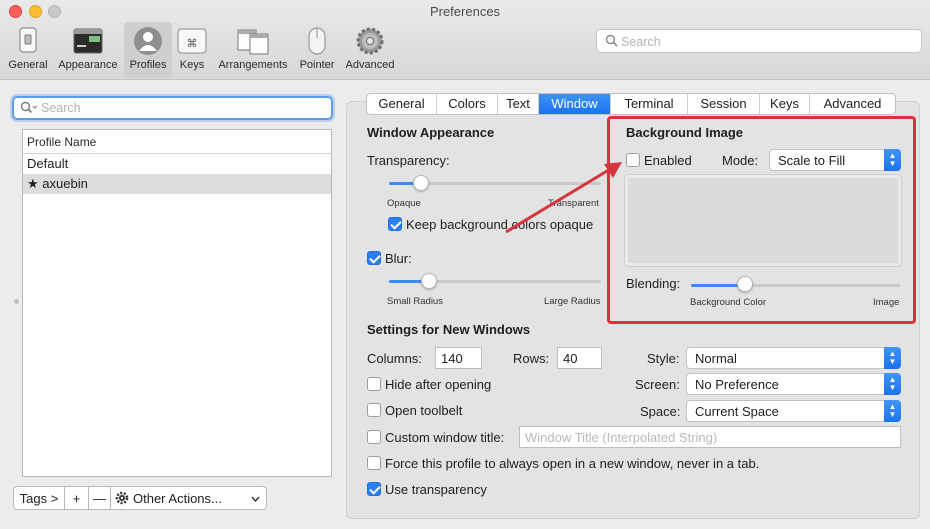 The image size is (930, 529). What do you see at coordinates (122, 498) in the screenshot?
I see `gear-icon` at bounding box center [122, 498].